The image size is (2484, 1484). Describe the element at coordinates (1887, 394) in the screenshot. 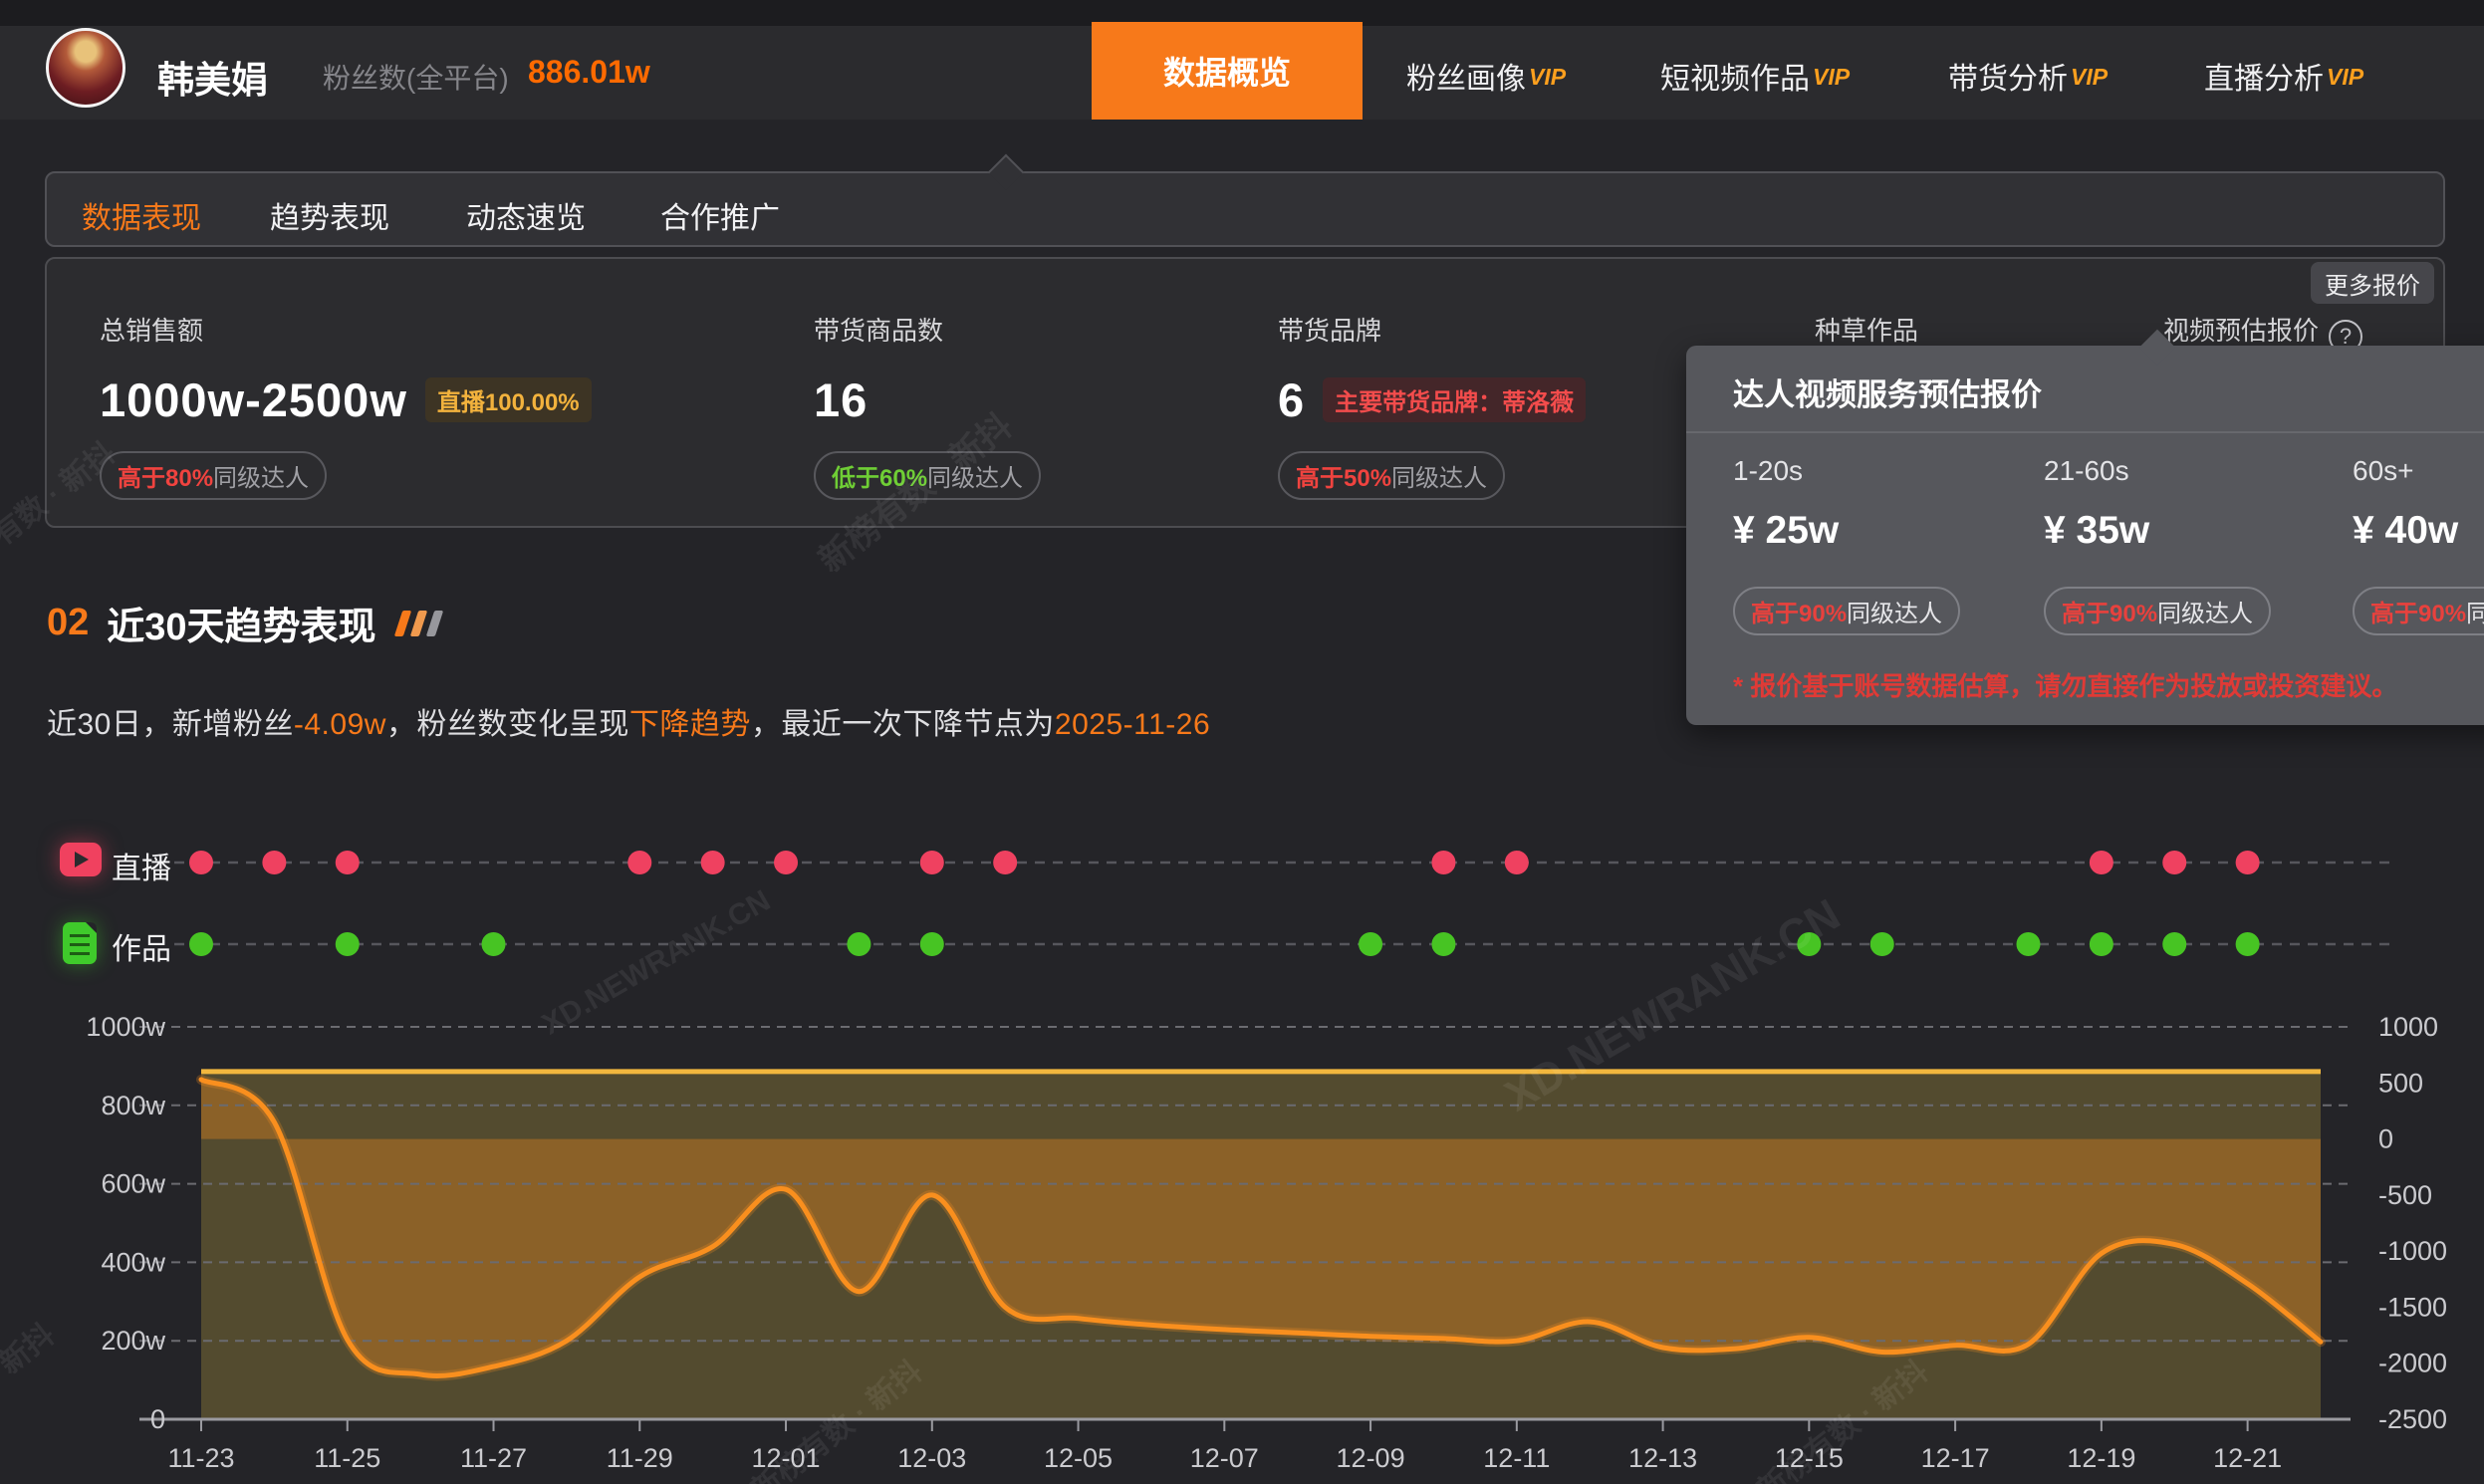

I see `popup-title: 达人视频服务预估报价` at that location.